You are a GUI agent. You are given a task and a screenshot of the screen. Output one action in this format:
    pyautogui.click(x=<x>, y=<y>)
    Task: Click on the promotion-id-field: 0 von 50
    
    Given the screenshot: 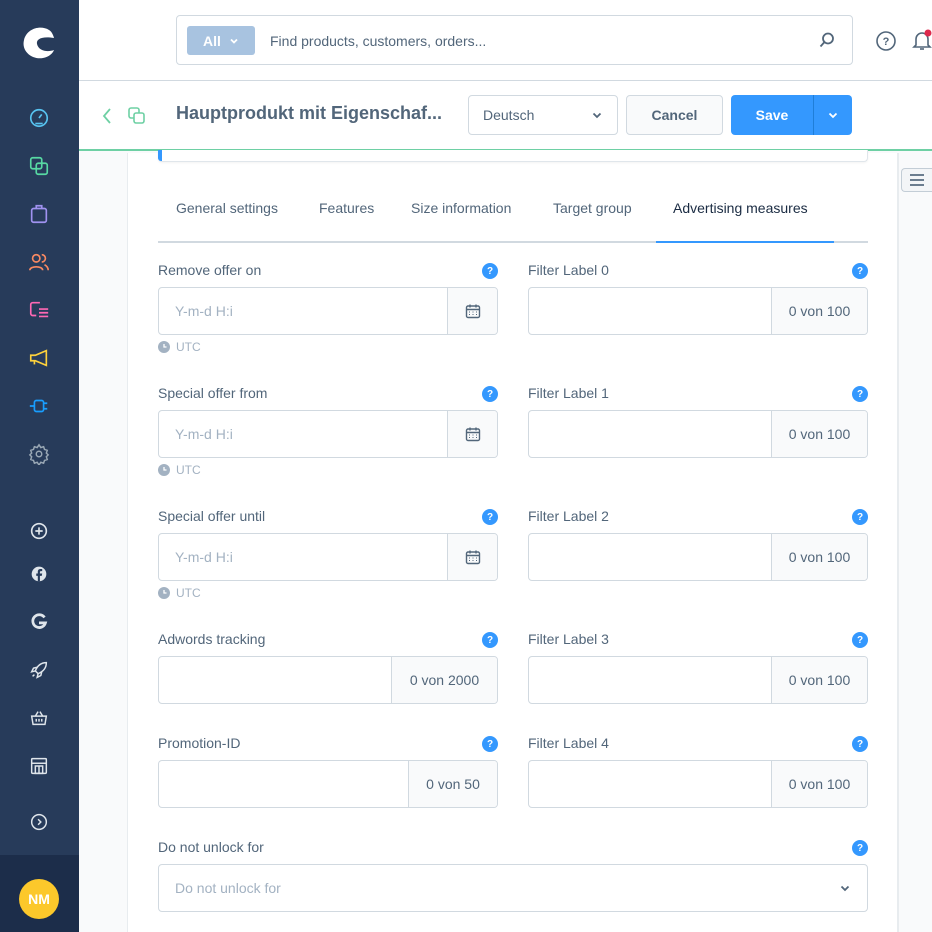 What is the action you would take?
    pyautogui.click(x=328, y=784)
    